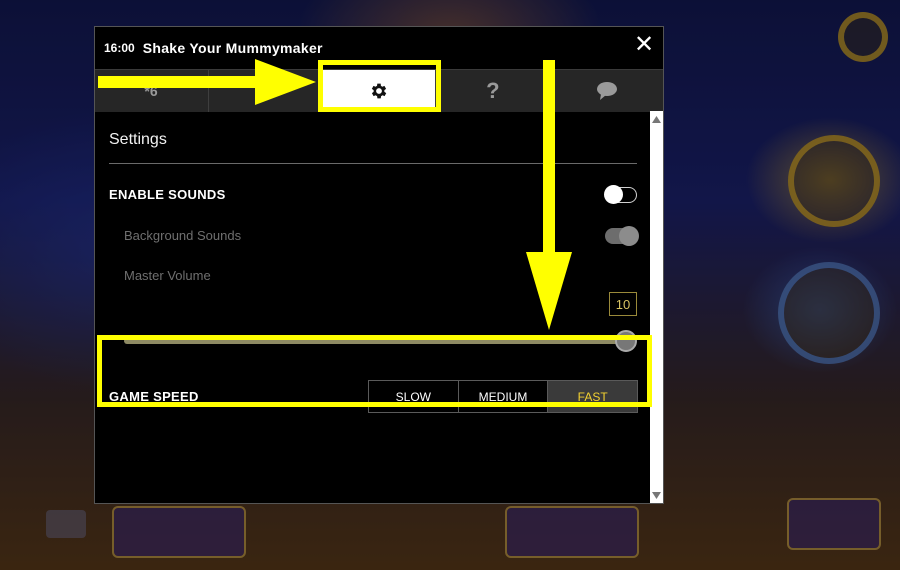 This screenshot has height=570, width=900. I want to click on scrollbar, so click(656, 307).